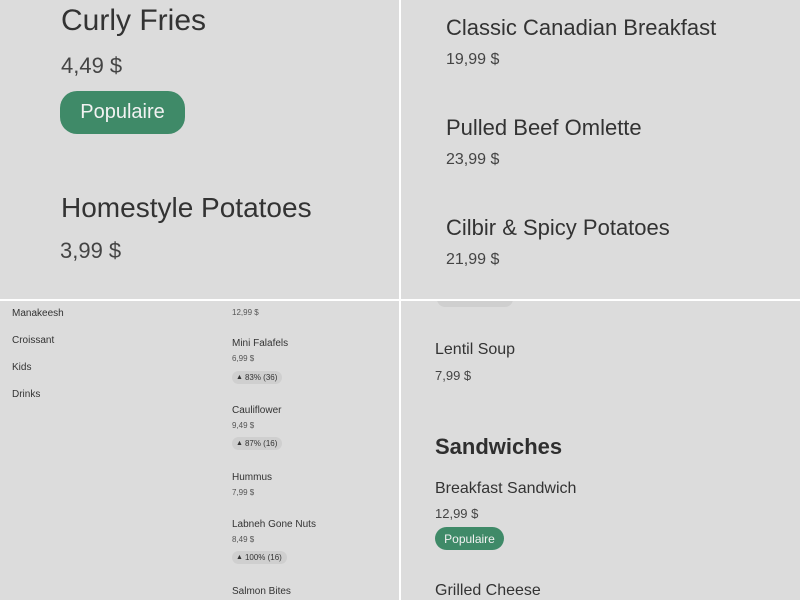 This screenshot has height=600, width=800. What do you see at coordinates (558, 228) in the screenshot?
I see `menu-item-name: Cilbir & Spicy Potatoes` at bounding box center [558, 228].